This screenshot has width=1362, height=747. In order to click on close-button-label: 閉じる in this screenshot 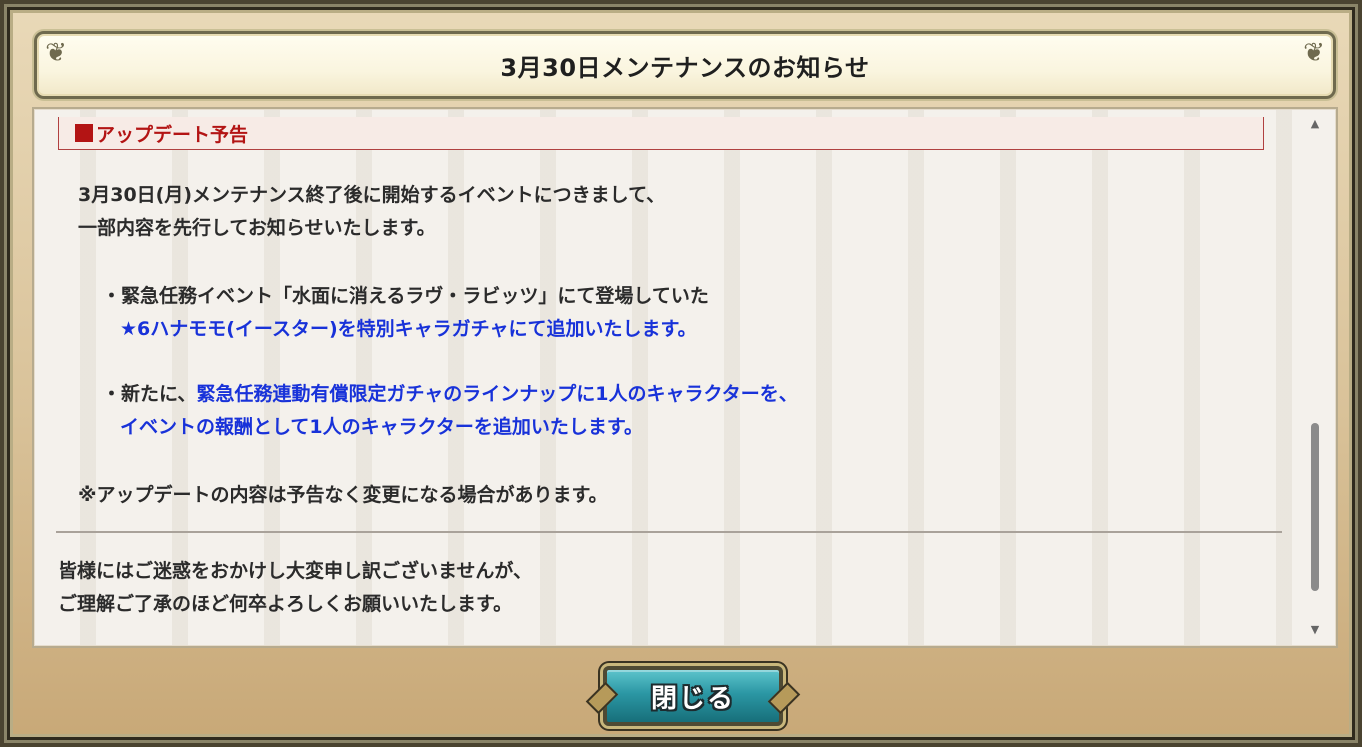, I will do `click(692, 698)`.